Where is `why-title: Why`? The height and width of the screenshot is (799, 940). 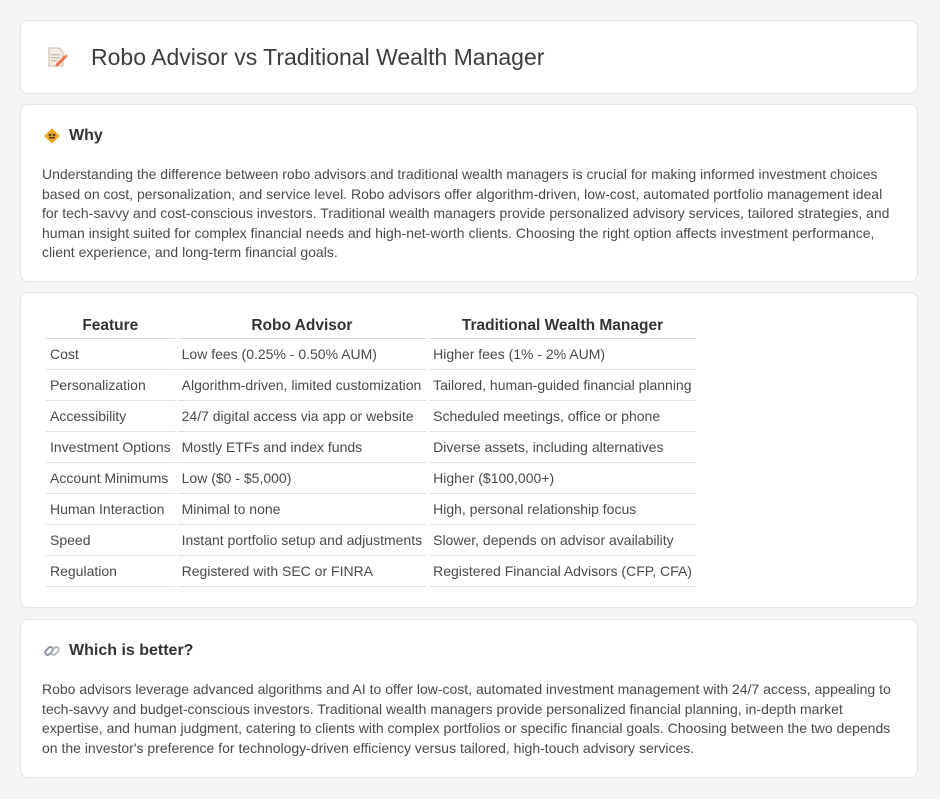 why-title: Why is located at coordinates (86, 135).